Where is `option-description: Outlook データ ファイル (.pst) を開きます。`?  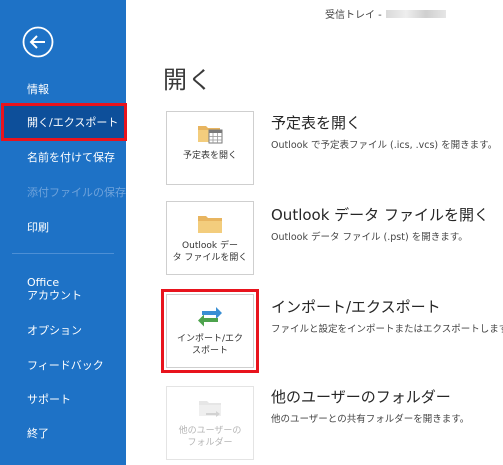 option-description: Outlook データ ファイル (.pst) を開きます。 is located at coordinates (369, 237).